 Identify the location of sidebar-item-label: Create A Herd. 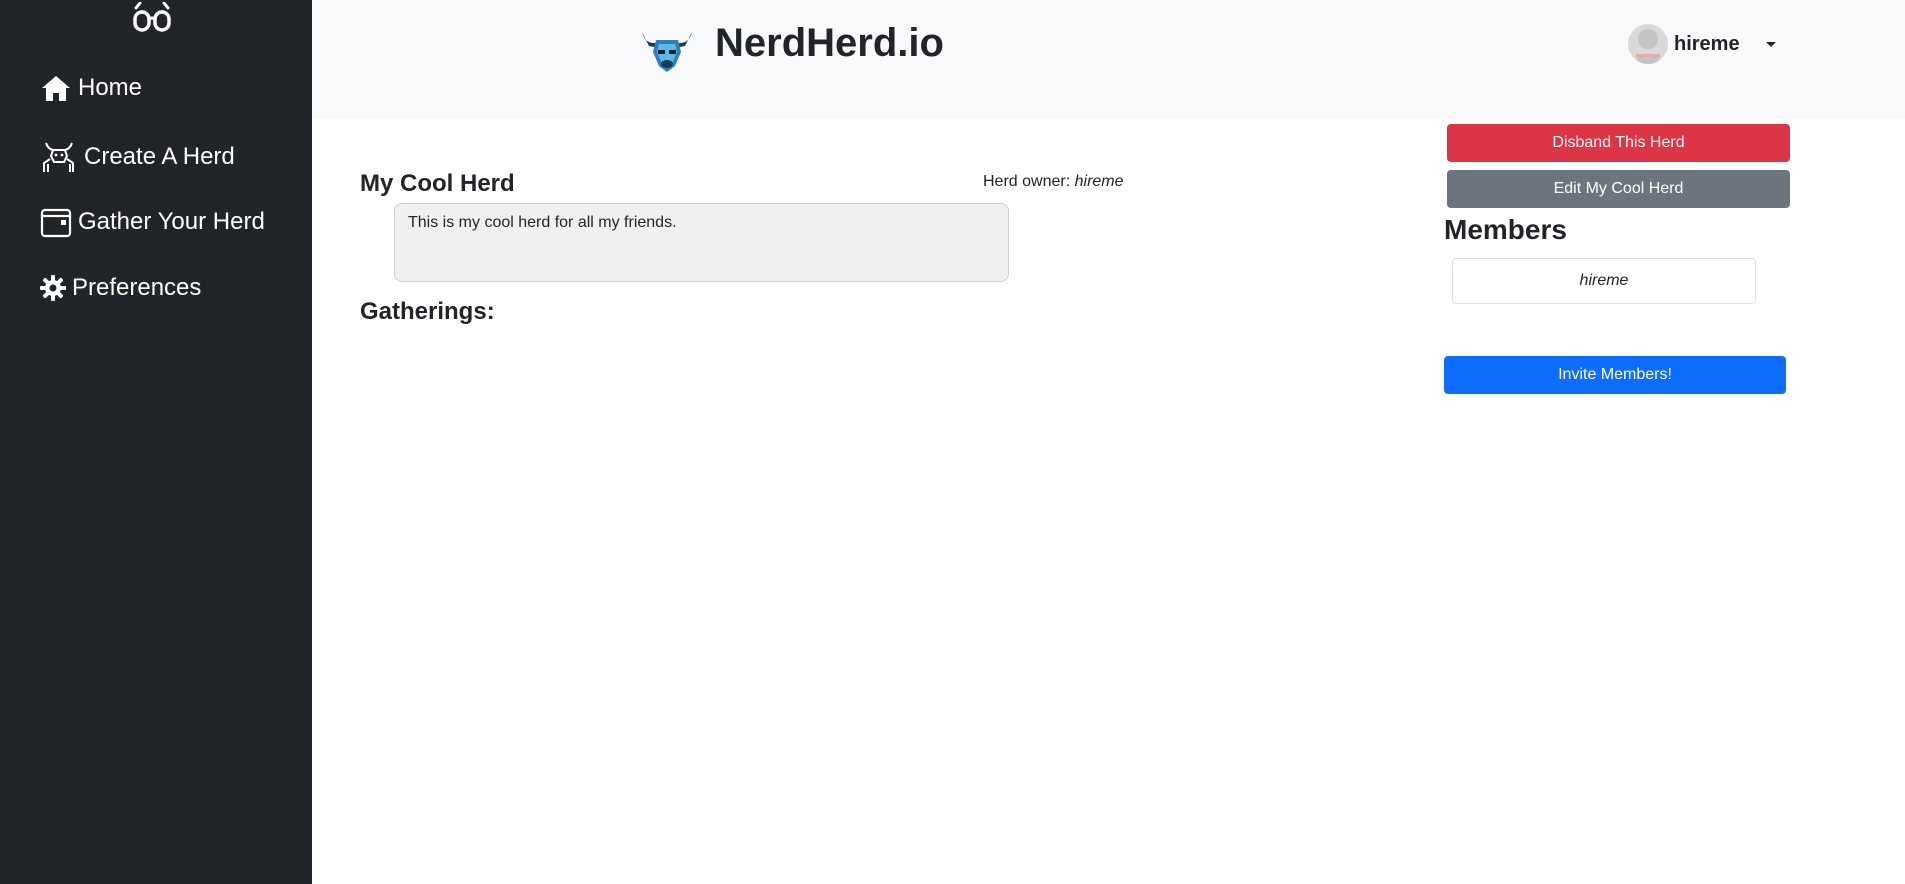
(159, 156).